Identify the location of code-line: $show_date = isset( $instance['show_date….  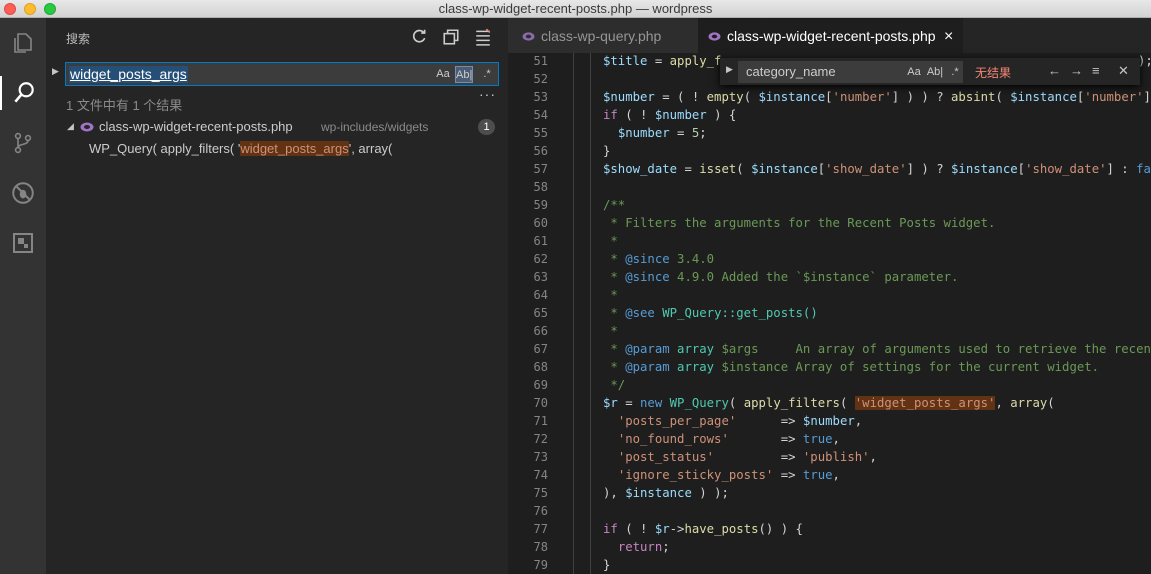
(877, 169).